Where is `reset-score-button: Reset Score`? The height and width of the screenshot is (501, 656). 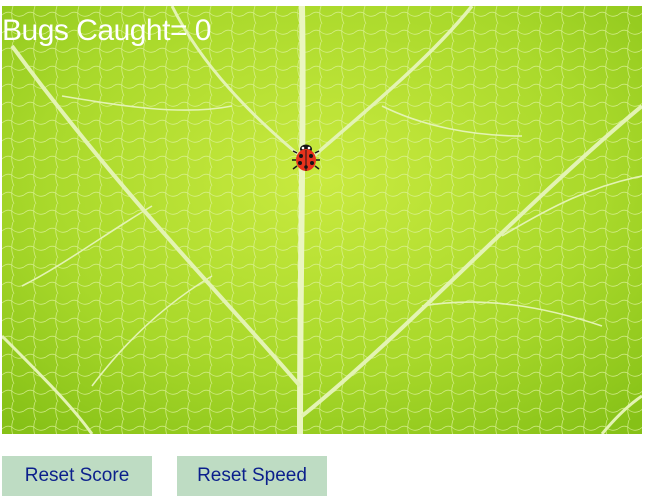
reset-score-button: Reset Score is located at coordinates (77, 476).